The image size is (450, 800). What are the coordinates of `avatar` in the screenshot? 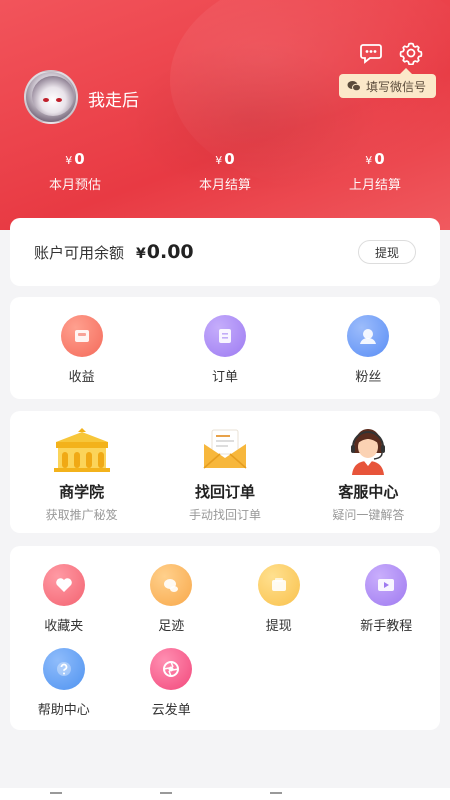 It's located at (51, 97).